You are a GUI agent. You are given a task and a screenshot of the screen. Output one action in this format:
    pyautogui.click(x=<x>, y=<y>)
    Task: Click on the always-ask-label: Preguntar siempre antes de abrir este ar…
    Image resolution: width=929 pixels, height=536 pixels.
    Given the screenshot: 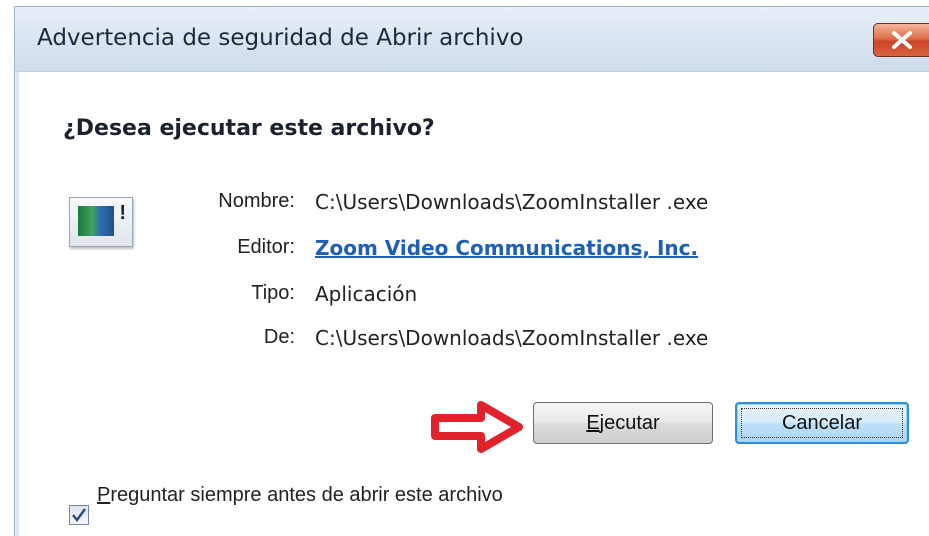 What is the action you would take?
    pyautogui.click(x=317, y=495)
    